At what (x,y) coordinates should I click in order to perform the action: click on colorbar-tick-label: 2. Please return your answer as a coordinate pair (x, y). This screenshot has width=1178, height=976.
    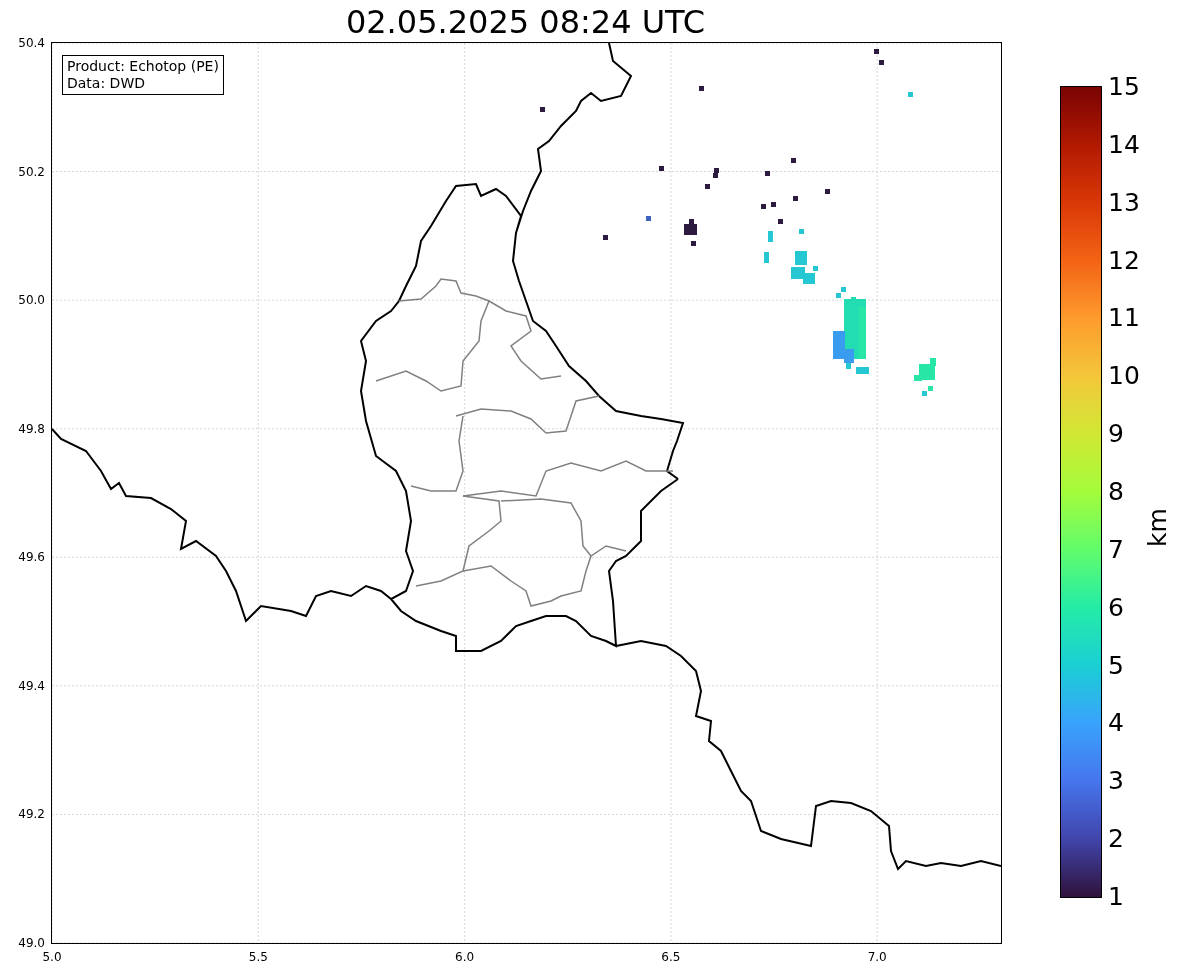
    Looking at the image, I should click on (1116, 839).